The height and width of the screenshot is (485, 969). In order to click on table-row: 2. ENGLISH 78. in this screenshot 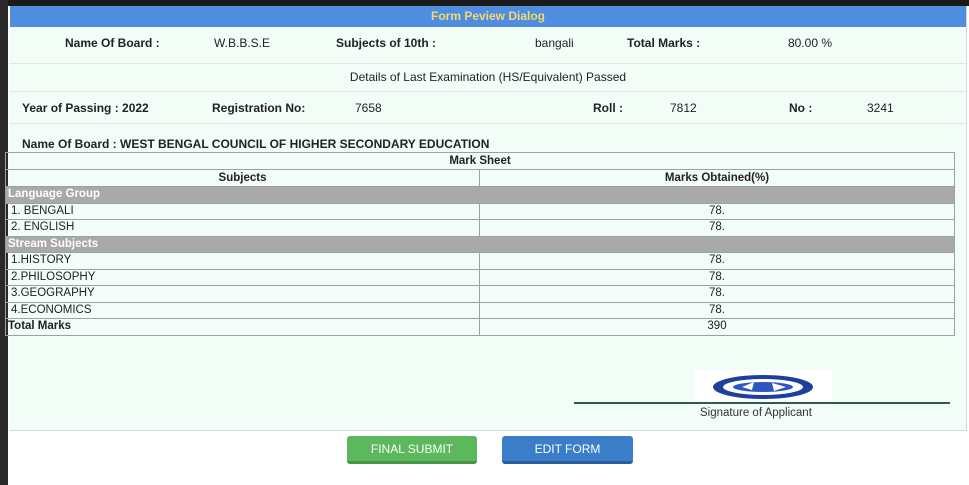, I will do `click(480, 228)`.